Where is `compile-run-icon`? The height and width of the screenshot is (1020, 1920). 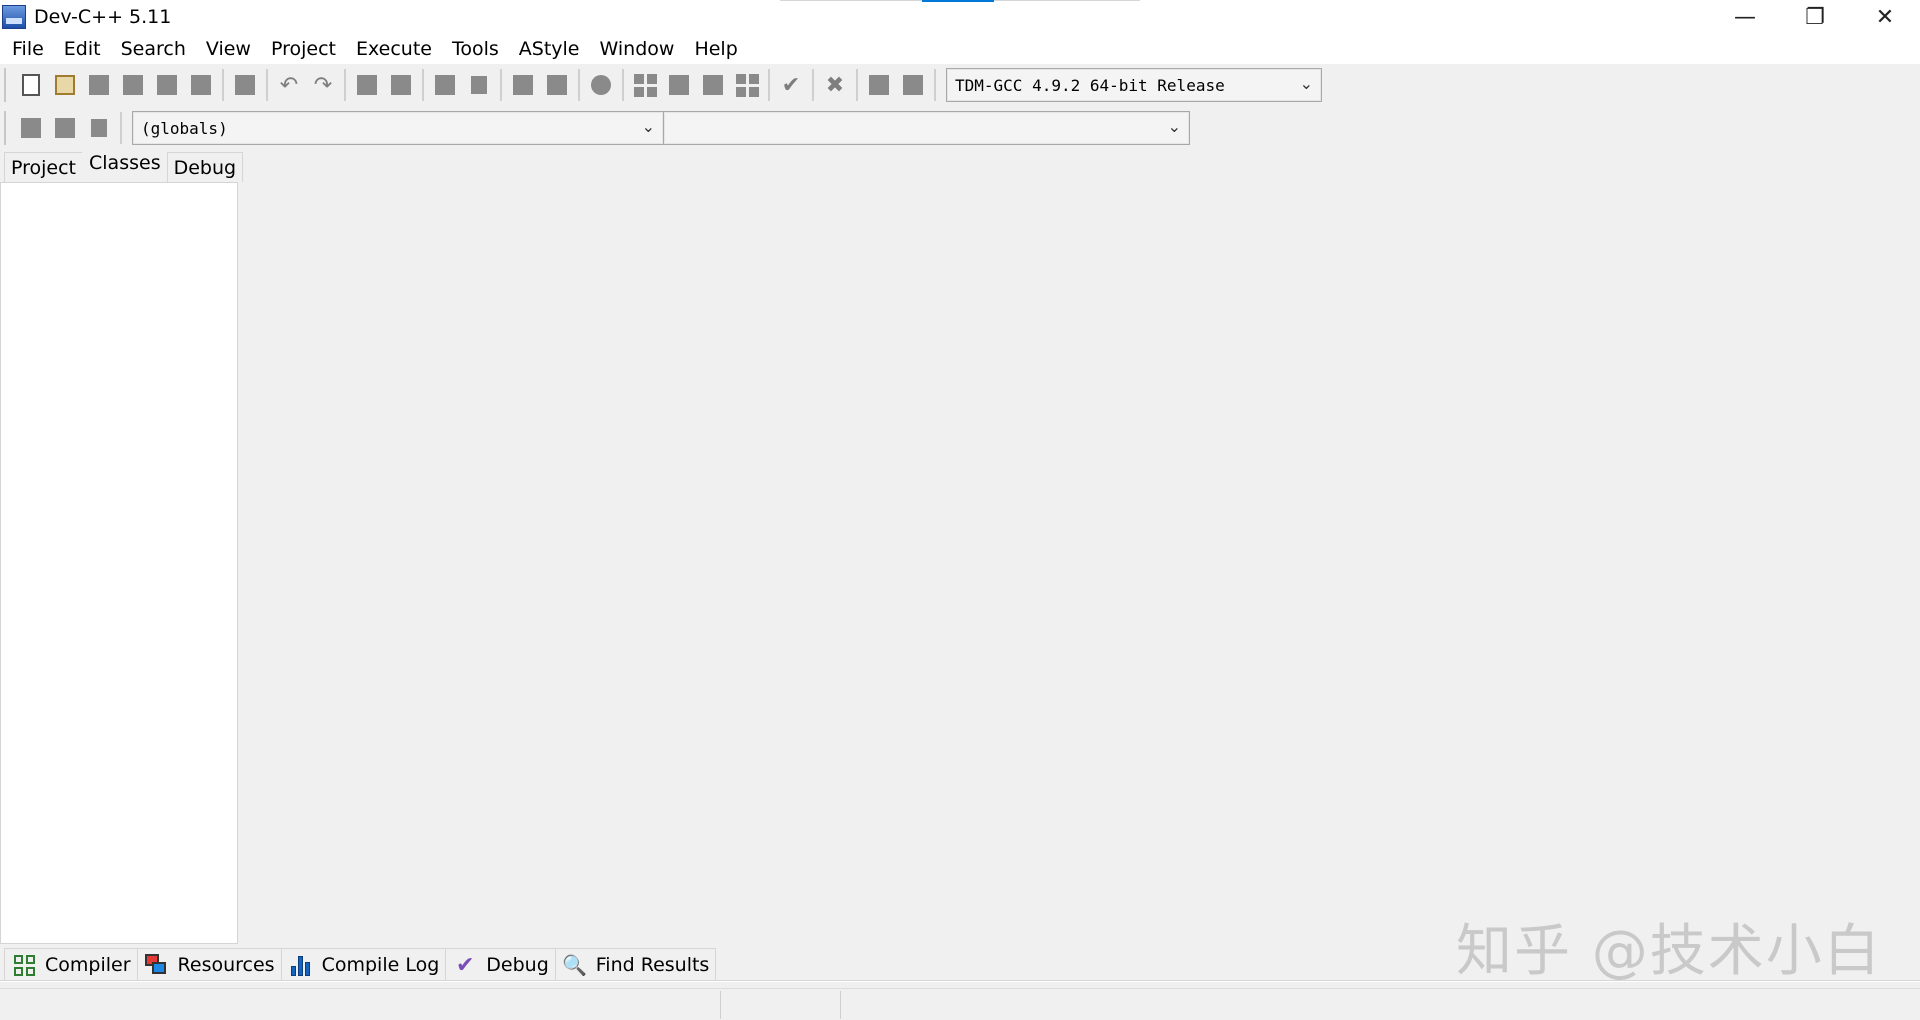
compile-run-icon is located at coordinates (713, 85).